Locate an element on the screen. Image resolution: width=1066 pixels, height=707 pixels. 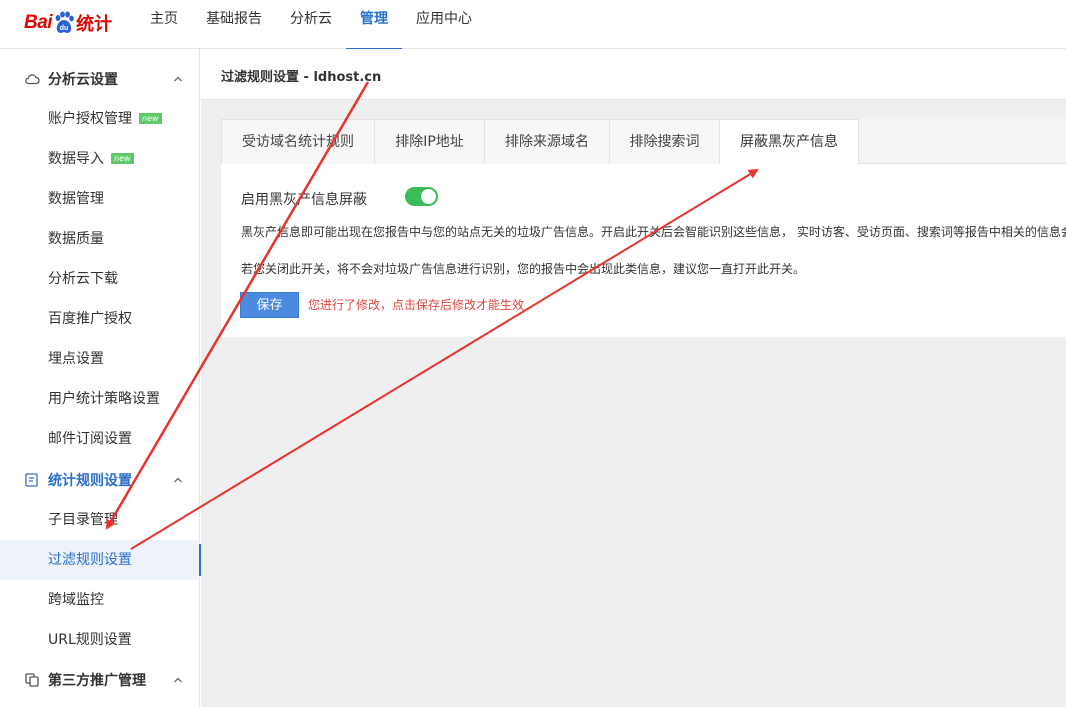
nav-app-center: 应用中心 is located at coordinates (444, 24).